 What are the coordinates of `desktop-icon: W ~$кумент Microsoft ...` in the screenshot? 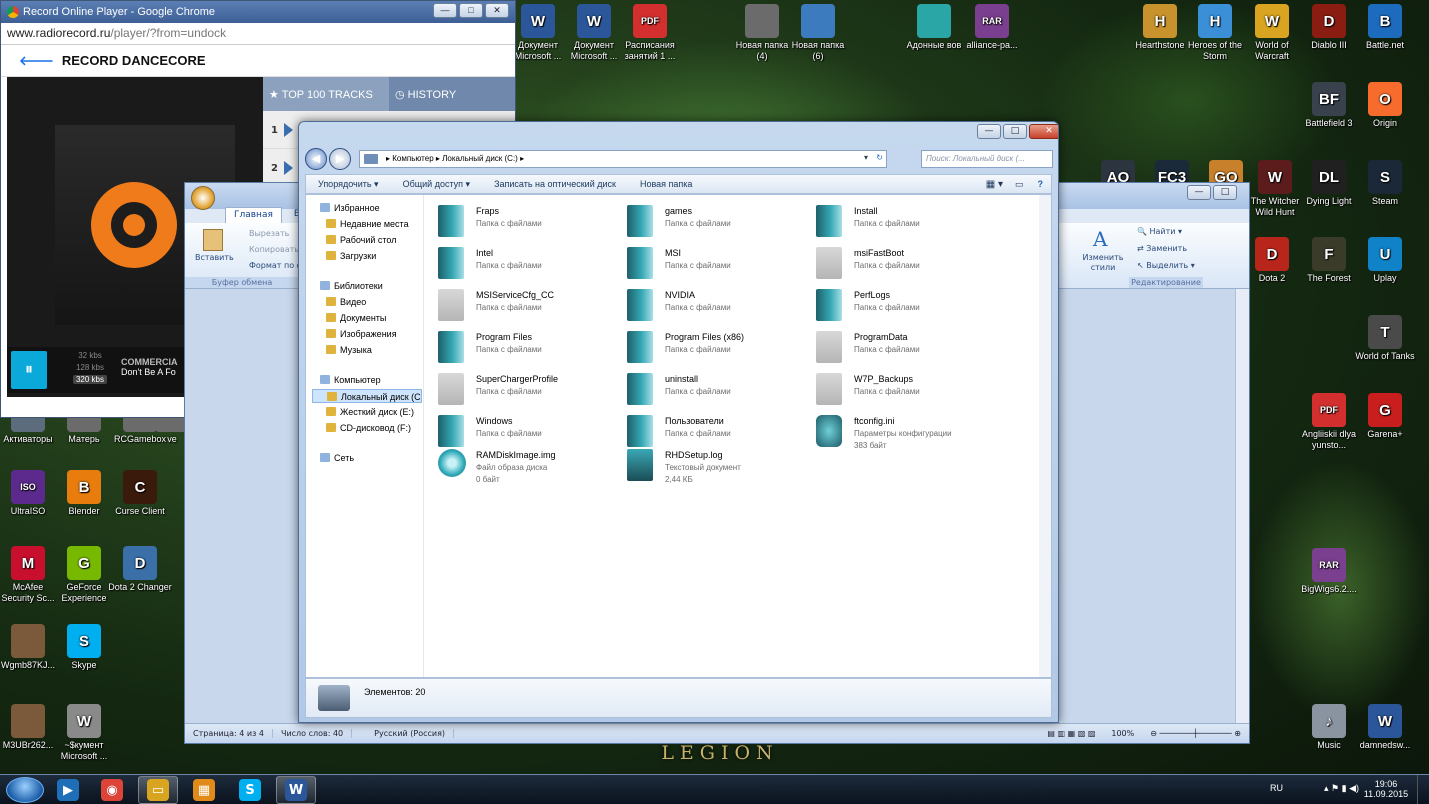 It's located at (84, 733).